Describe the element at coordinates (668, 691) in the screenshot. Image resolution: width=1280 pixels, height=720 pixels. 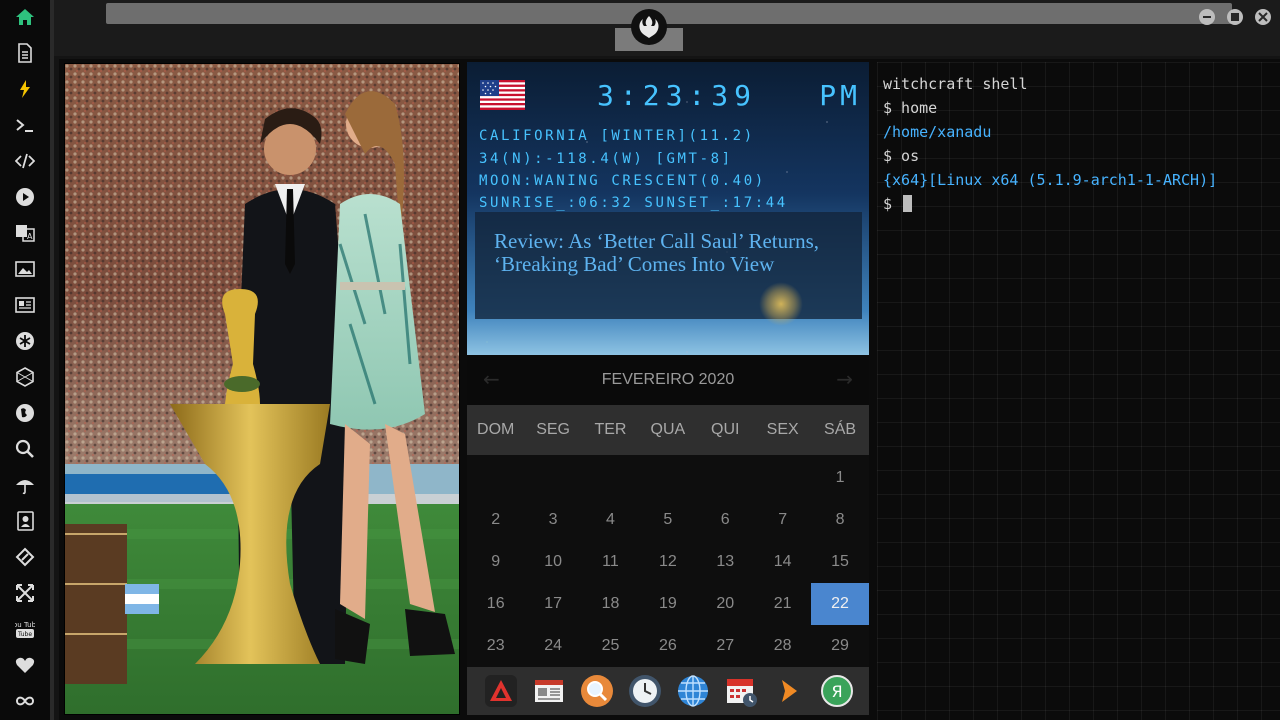
I see `app-dock: Я` at that location.